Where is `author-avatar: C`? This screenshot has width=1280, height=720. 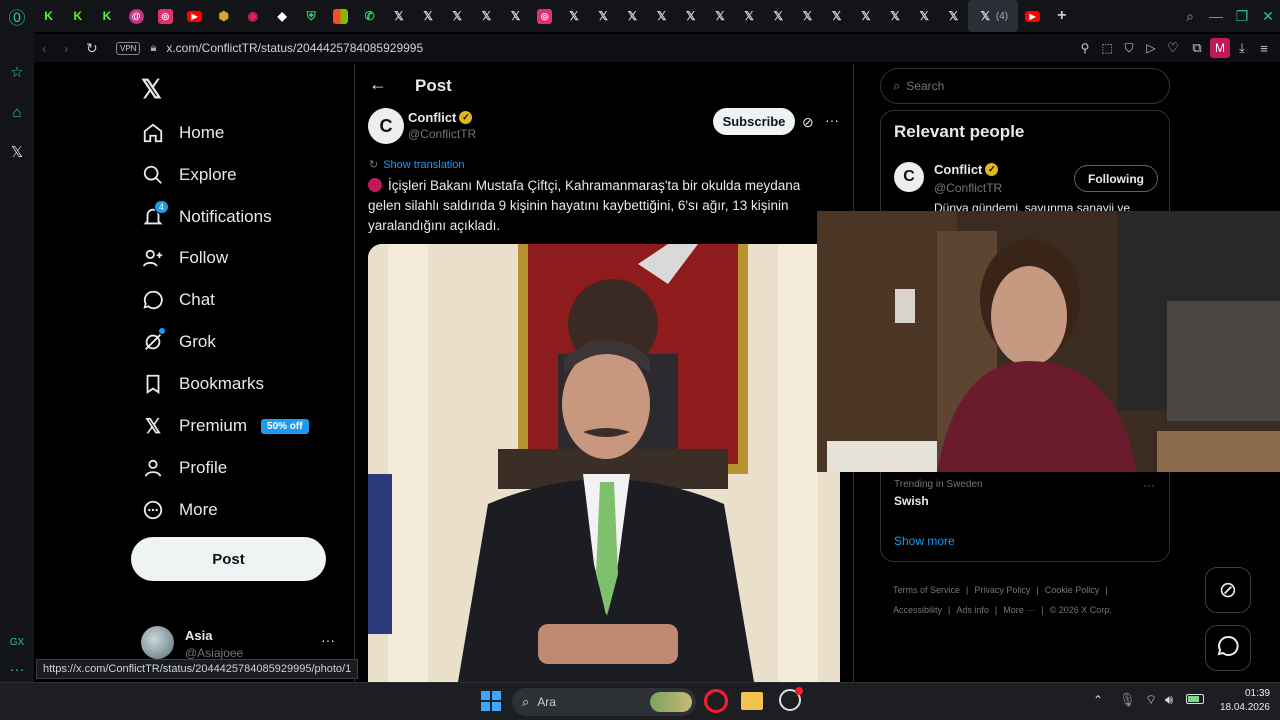
author-avatar: C is located at coordinates (386, 126).